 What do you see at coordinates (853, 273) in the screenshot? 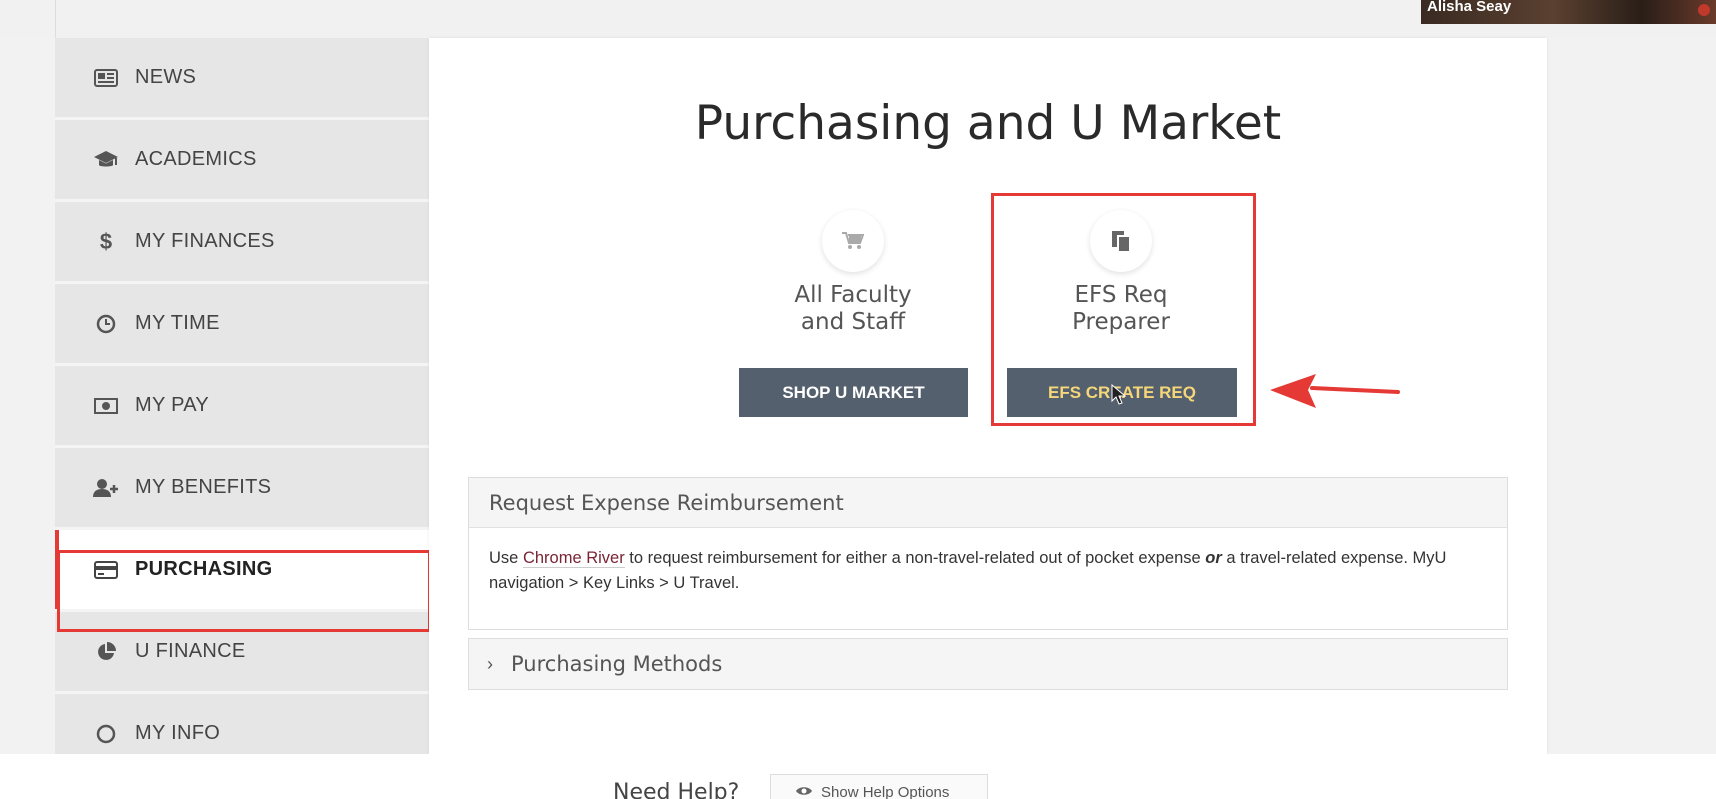
I see `tile-all-faculty: All Faculty and Staff` at bounding box center [853, 273].